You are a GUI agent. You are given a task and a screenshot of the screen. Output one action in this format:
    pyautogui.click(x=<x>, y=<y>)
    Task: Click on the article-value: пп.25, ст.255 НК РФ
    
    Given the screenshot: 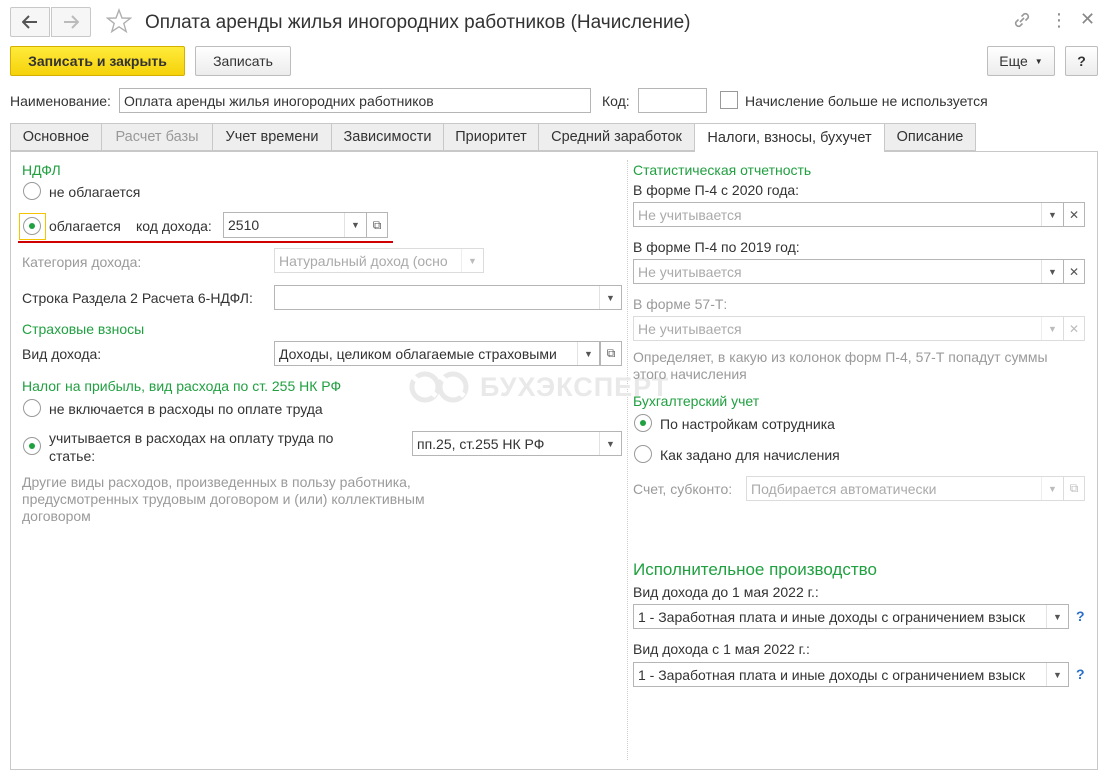 What is the action you would take?
    pyautogui.click(x=481, y=443)
    